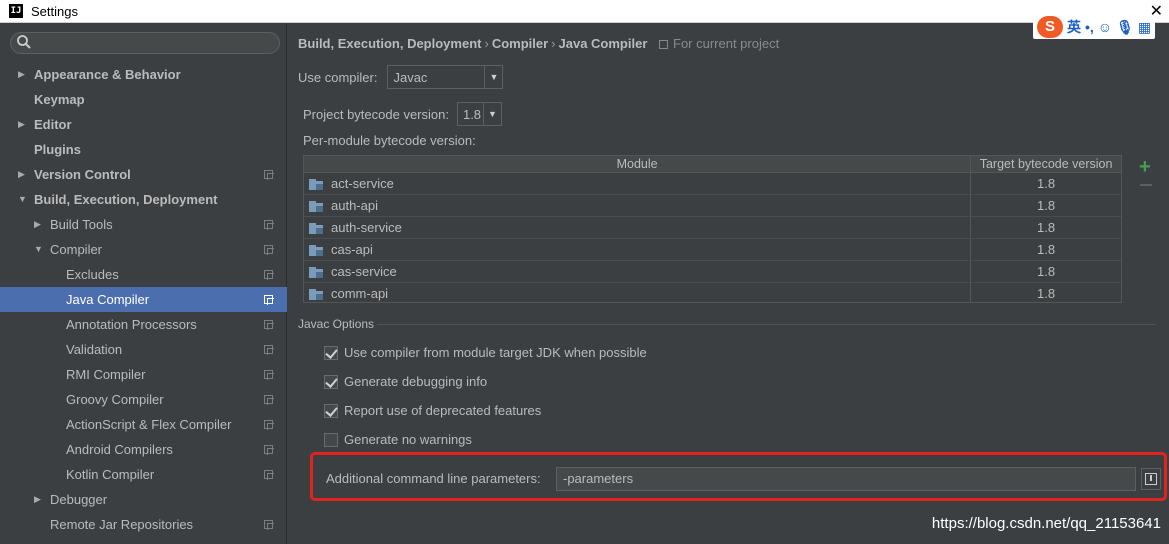 The width and height of the screenshot is (1169, 544). I want to click on sidebar-item: Java Compiler, so click(143, 299).